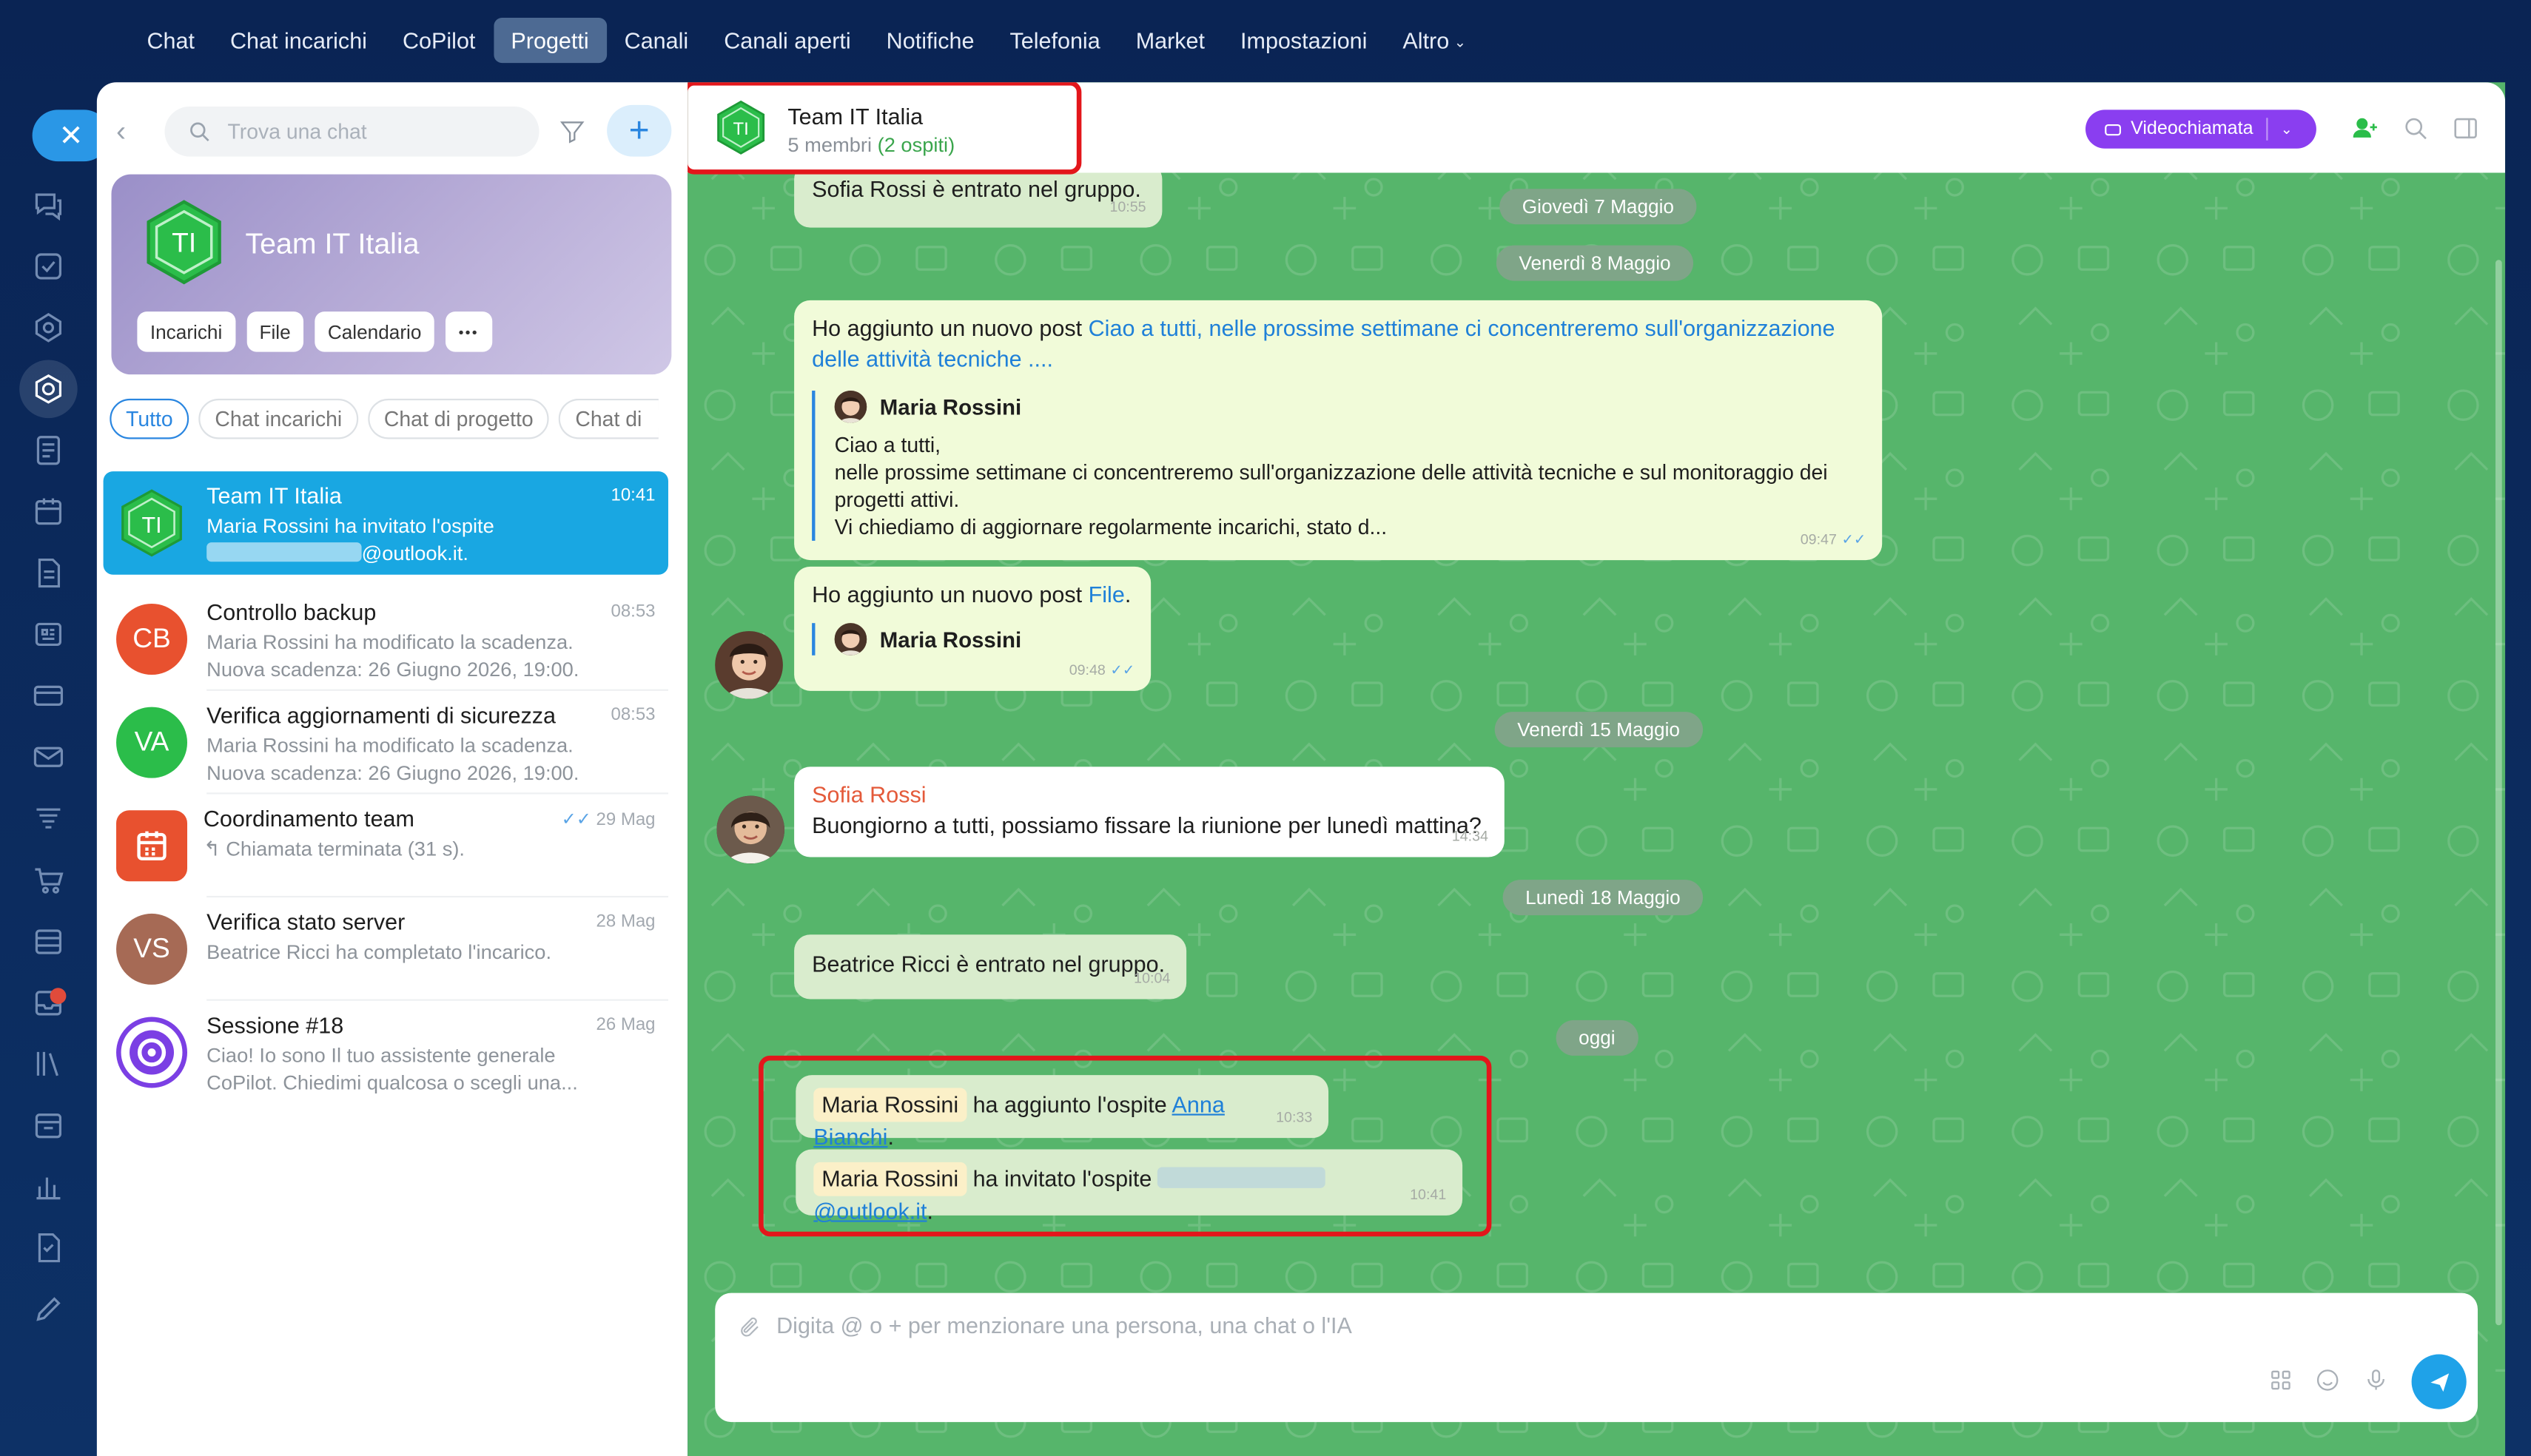  What do you see at coordinates (48, 819) in the screenshot?
I see `filter-stack-icon` at bounding box center [48, 819].